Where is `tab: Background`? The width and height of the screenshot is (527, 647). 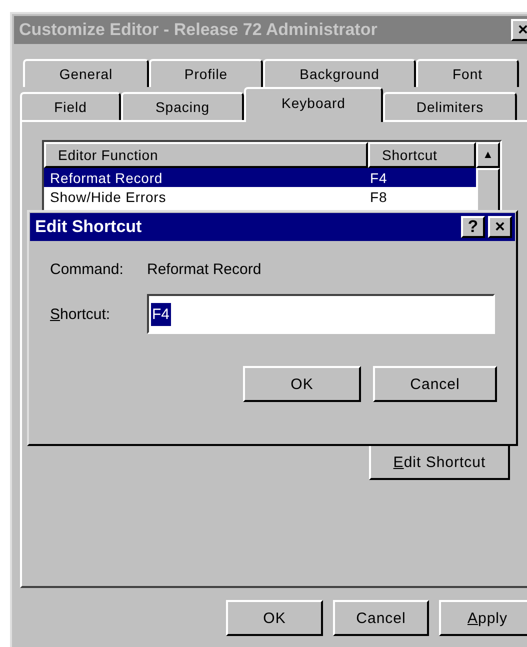 tab: Background is located at coordinates (339, 73).